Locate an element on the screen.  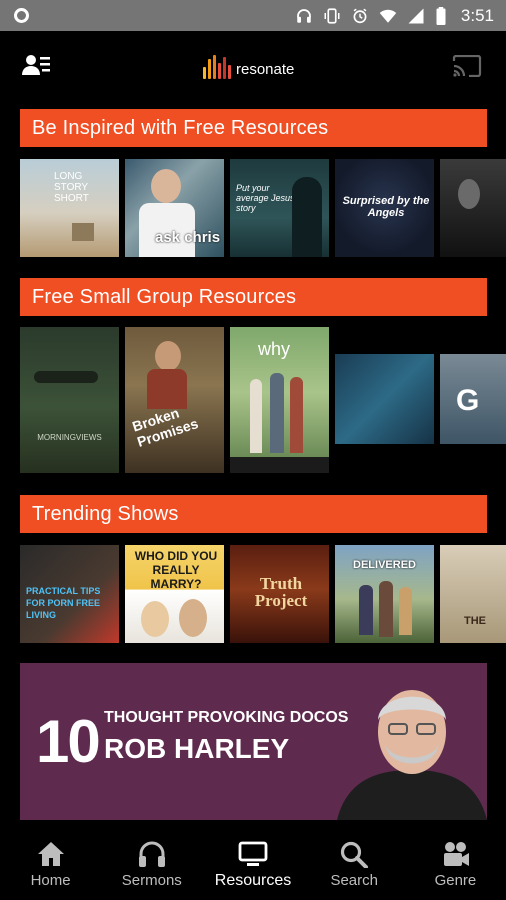
silhouette-shape is located at coordinates (307, 217).